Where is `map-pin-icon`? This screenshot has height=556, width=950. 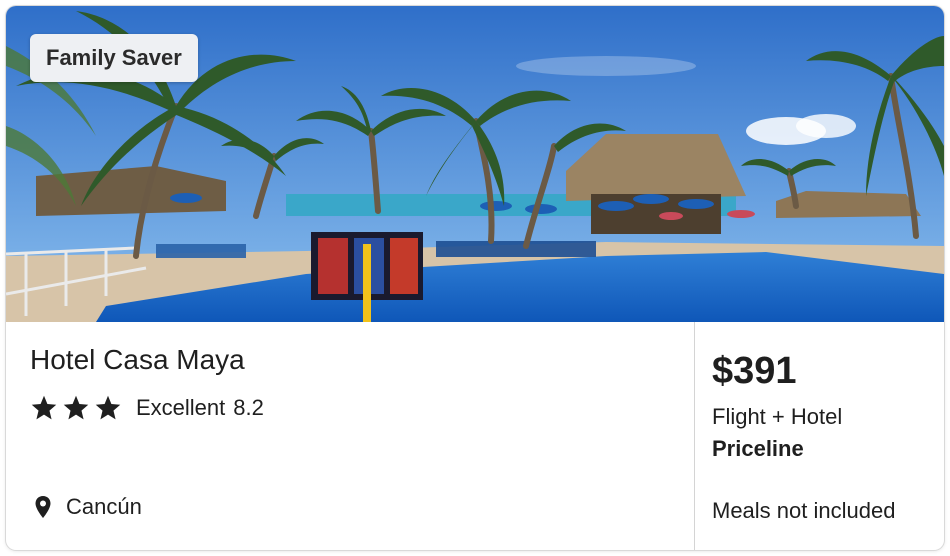 map-pin-icon is located at coordinates (43, 507).